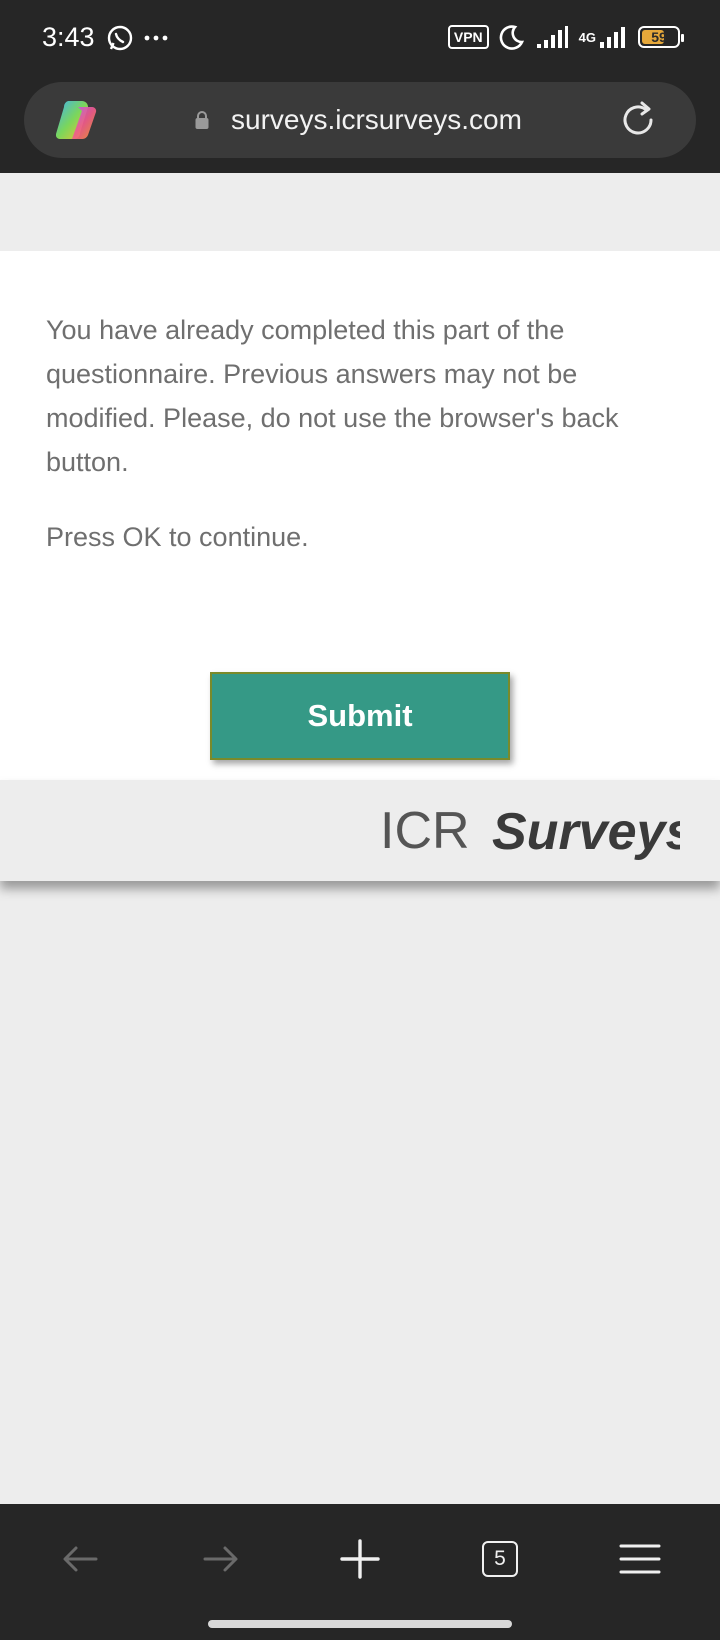 This screenshot has width=720, height=1640. I want to click on vpn-badge: VPN, so click(468, 37).